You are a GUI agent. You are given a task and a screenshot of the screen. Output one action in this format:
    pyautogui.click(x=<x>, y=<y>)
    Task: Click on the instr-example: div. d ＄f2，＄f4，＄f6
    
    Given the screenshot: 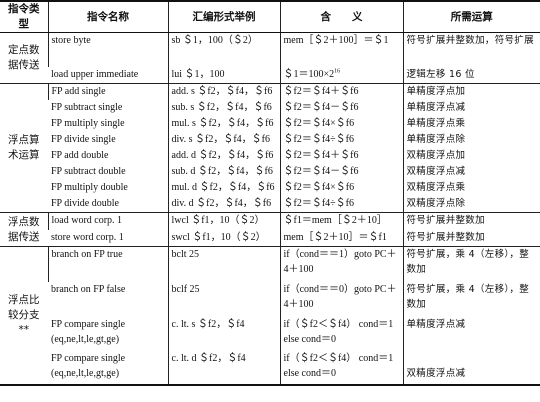 What is the action you would take?
    pyautogui.click(x=223, y=204)
    